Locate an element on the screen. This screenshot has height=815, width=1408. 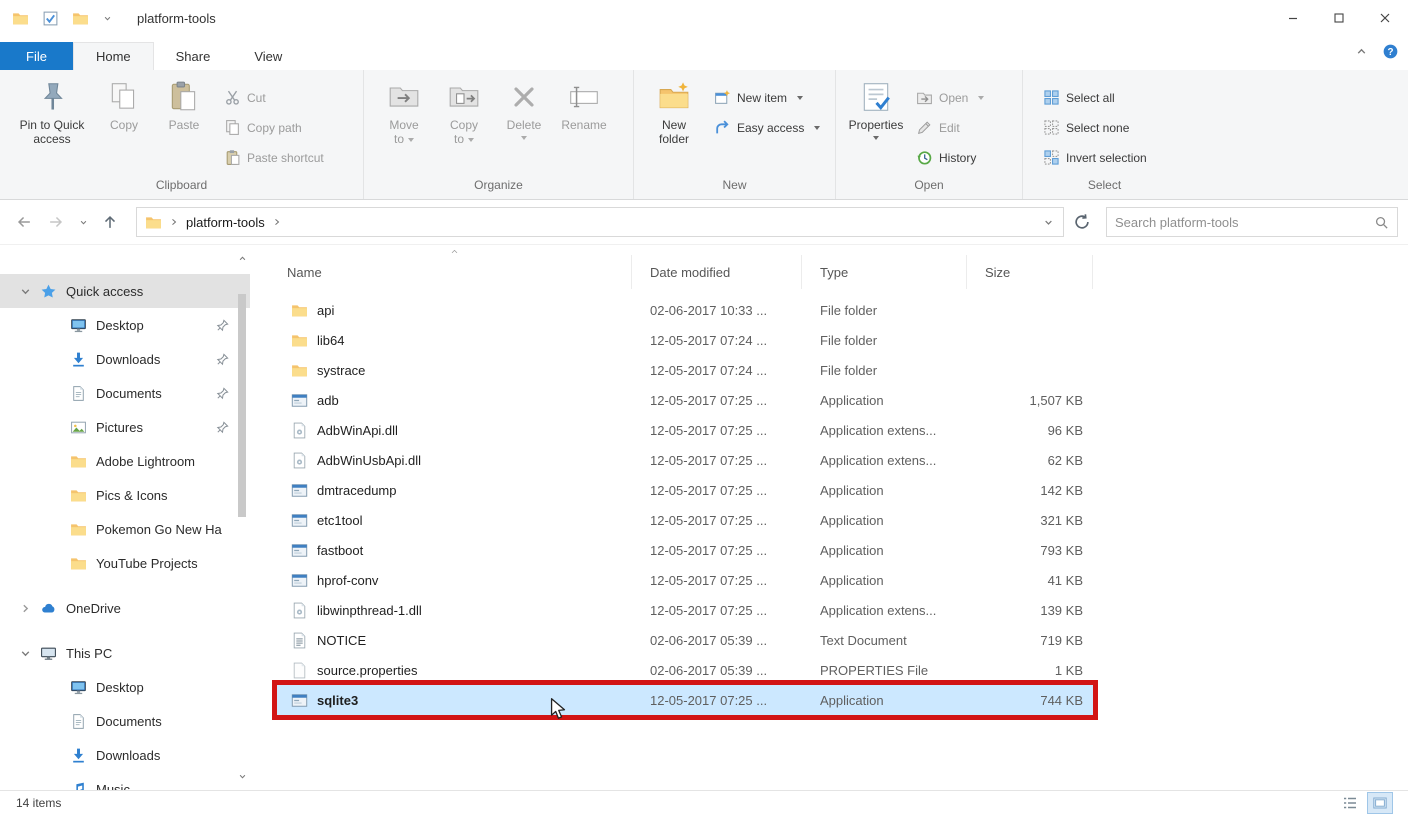
sidebar-item-pics-icons: Pics & Icons is located at coordinates (125, 495).